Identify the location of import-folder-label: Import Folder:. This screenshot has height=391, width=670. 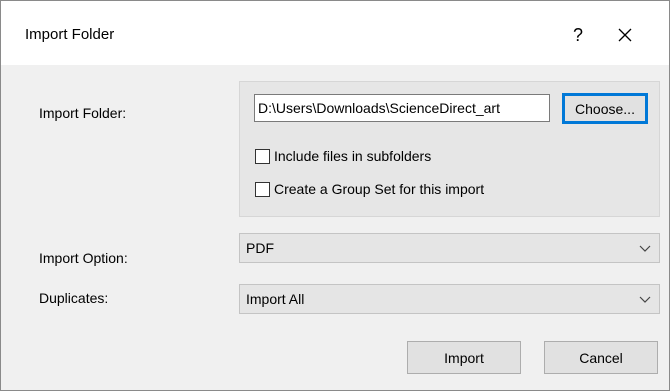
(83, 113).